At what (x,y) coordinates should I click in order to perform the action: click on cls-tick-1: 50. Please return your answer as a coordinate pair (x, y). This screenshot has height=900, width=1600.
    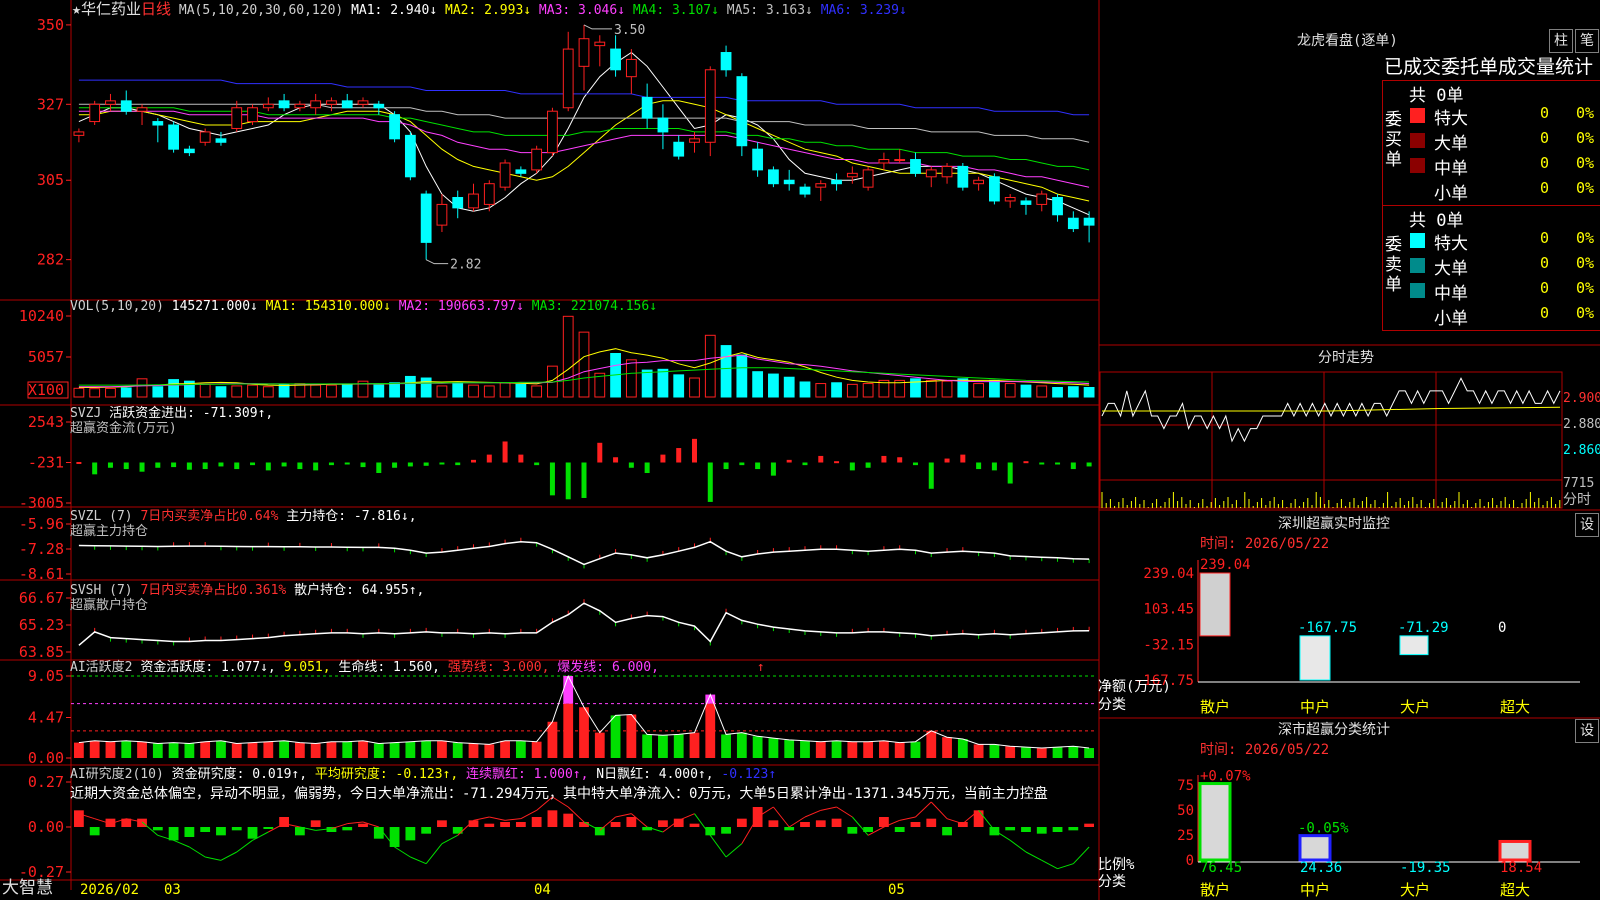
    Looking at the image, I should click on (1185, 811).